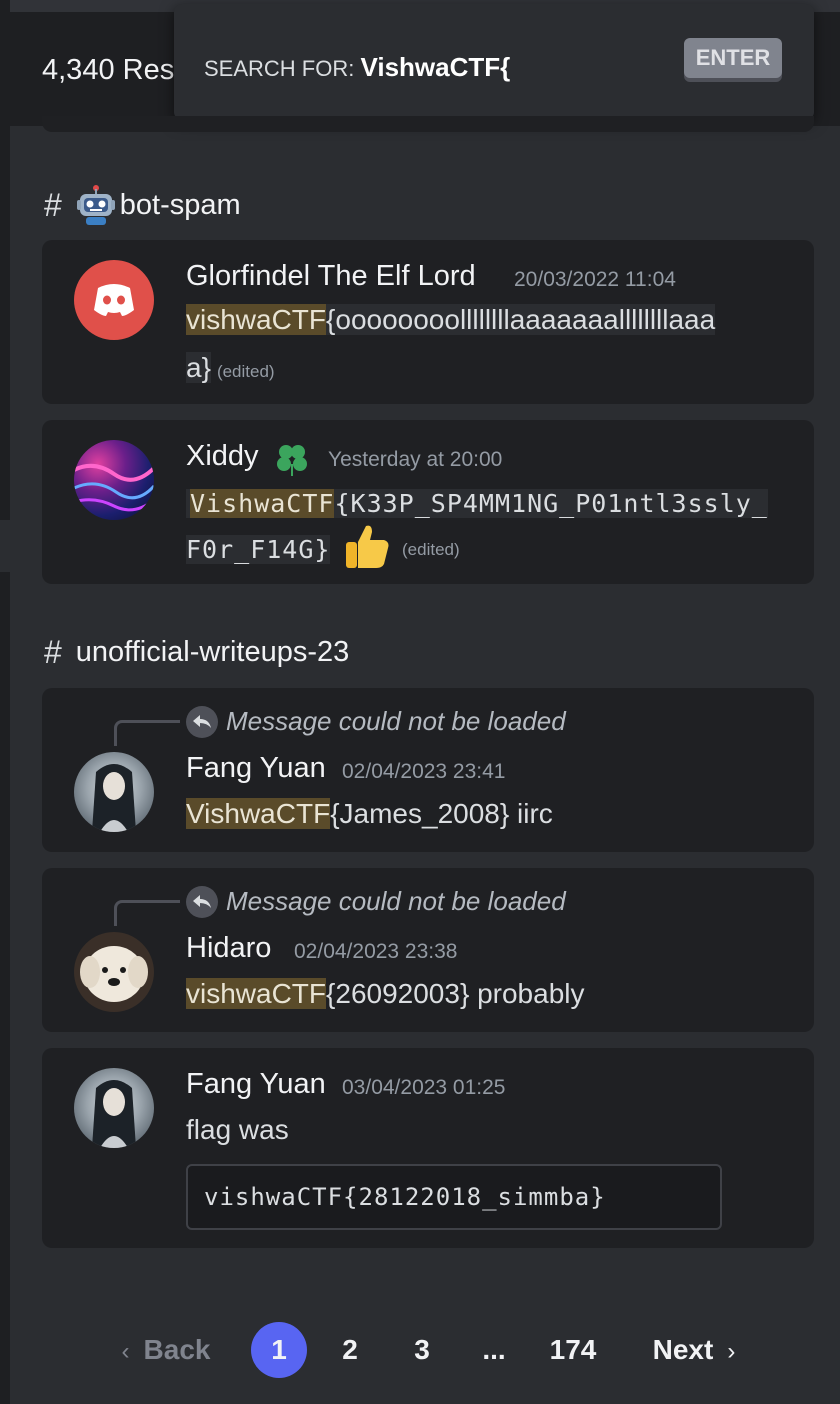 This screenshot has width=840, height=1404. I want to click on username: Glorfindel The Elf Lord, so click(331, 276).